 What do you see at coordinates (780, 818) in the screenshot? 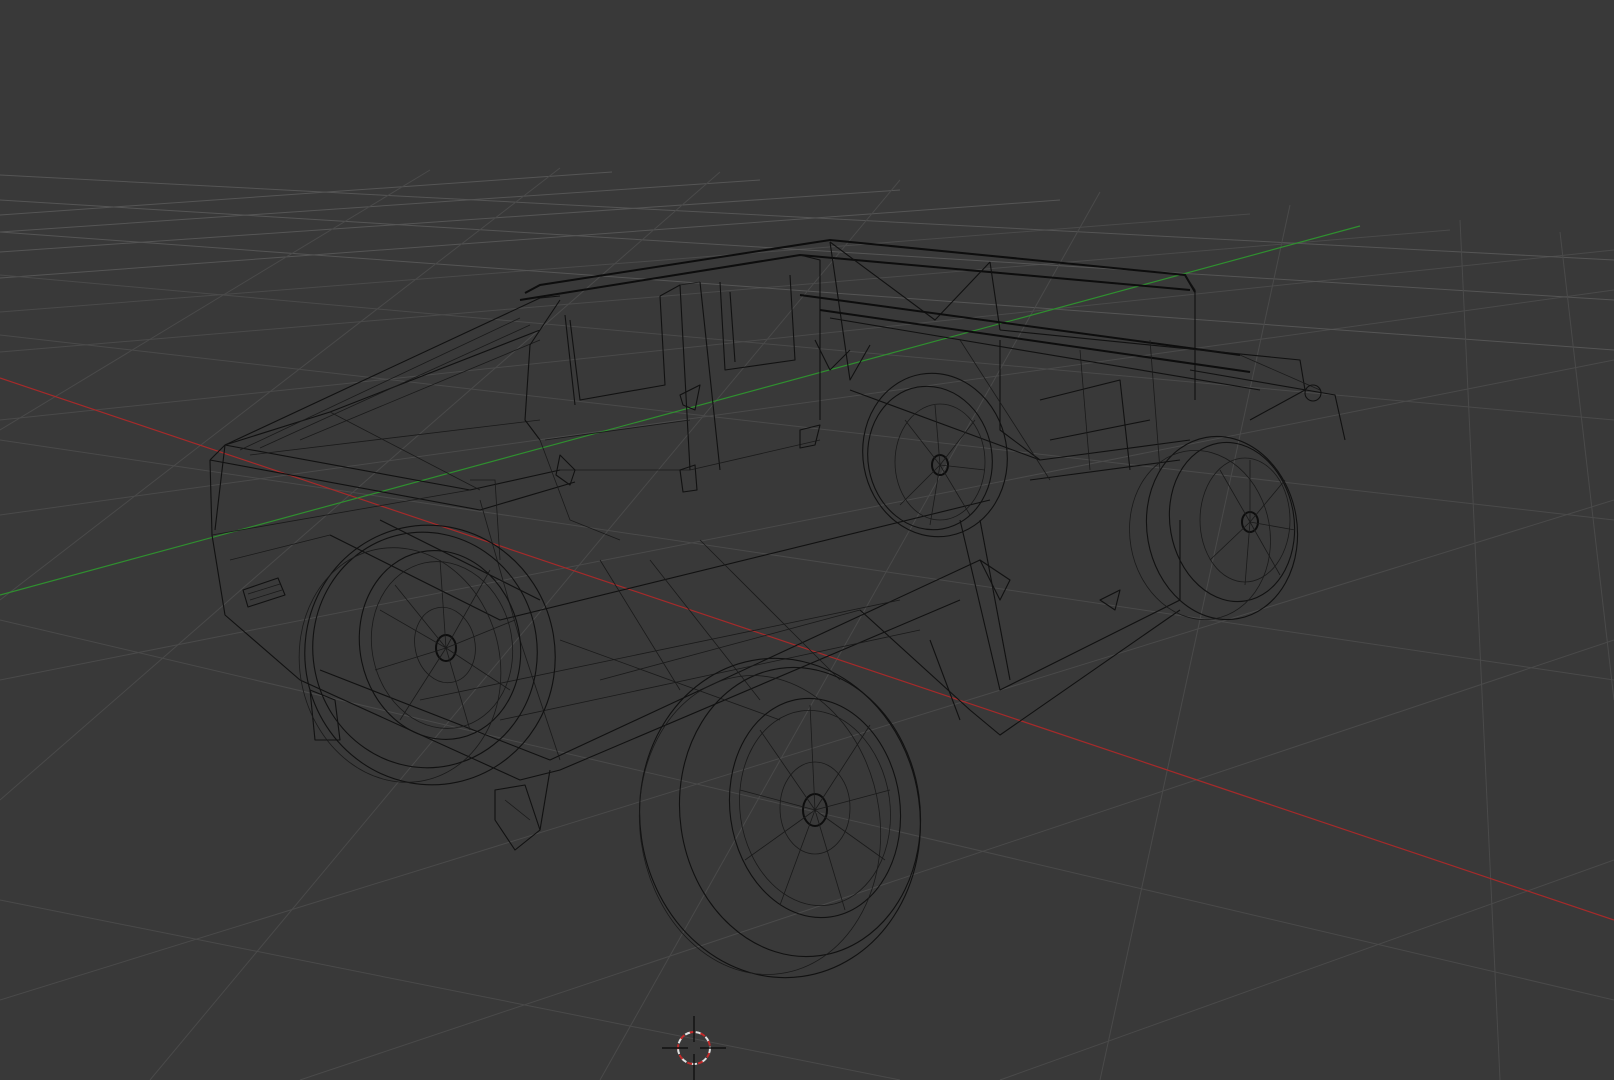
I see `front-right-wheel-mesh` at bounding box center [780, 818].